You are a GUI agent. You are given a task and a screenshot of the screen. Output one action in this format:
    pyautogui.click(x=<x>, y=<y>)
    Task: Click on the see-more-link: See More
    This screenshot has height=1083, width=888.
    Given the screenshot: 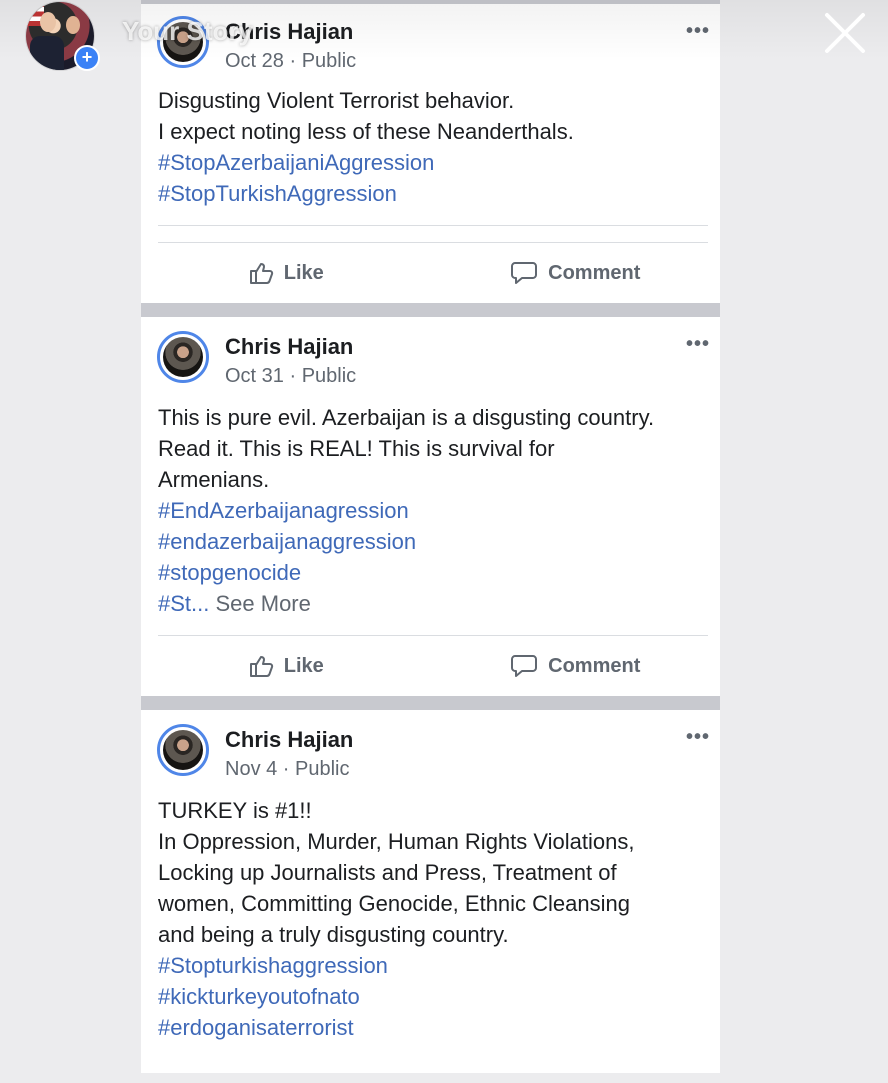 What is the action you would take?
    pyautogui.click(x=262, y=603)
    